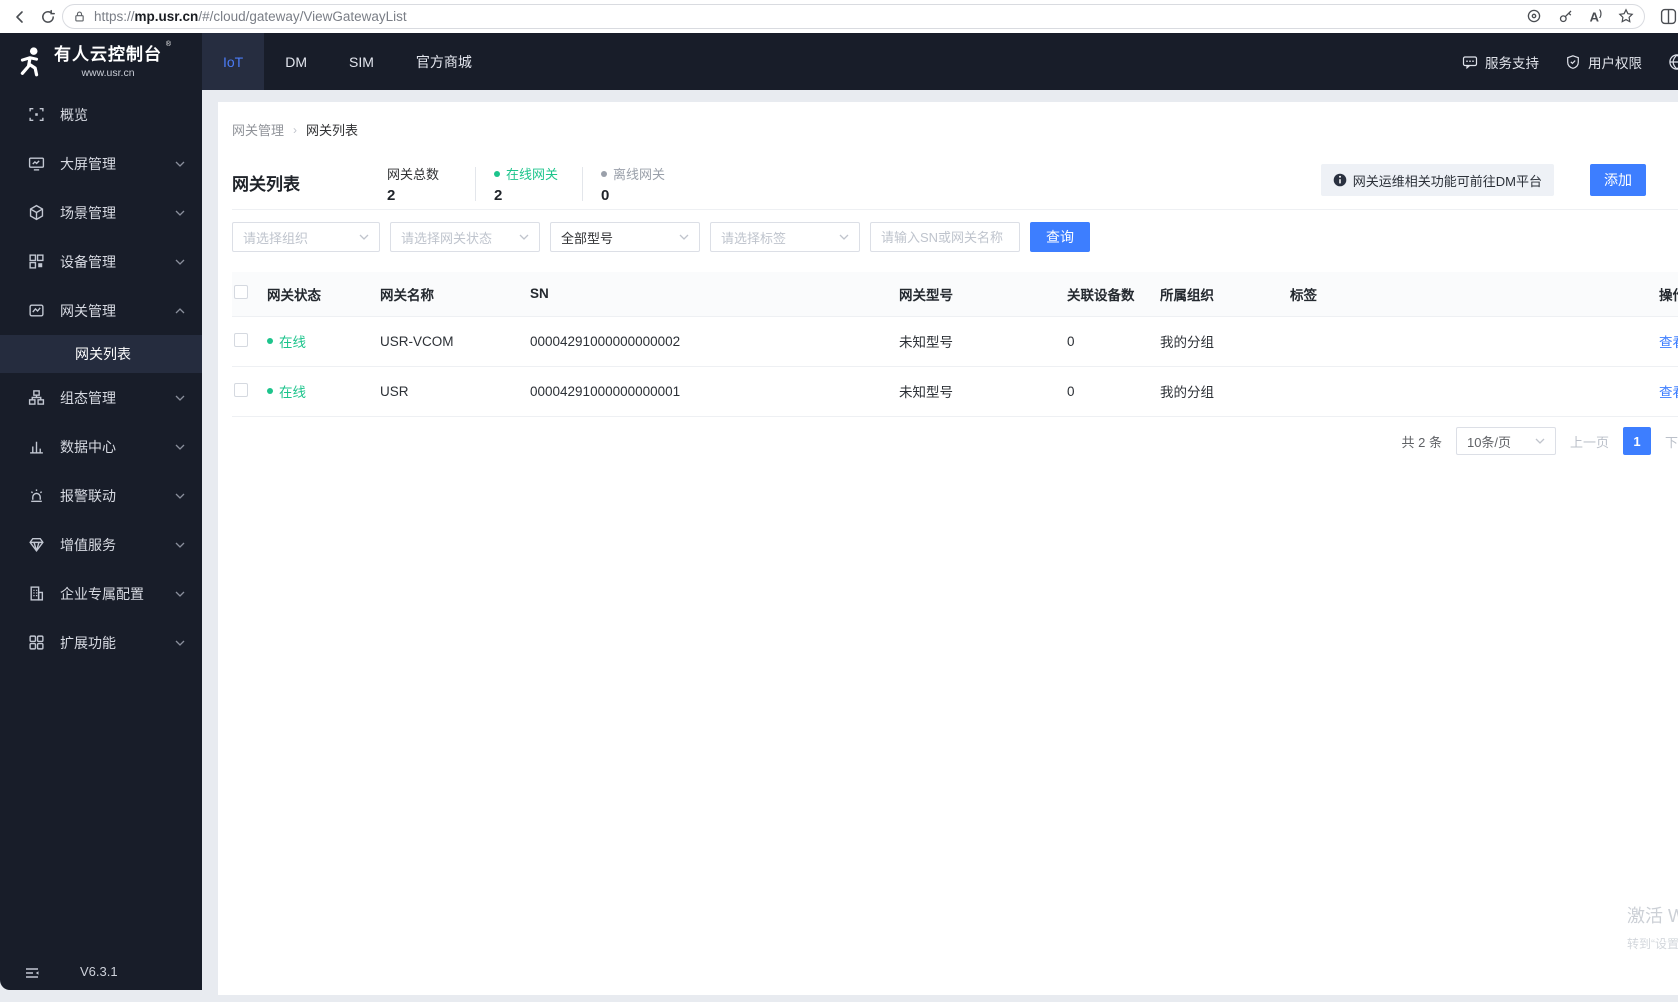 Image resolution: width=1678 pixels, height=1002 pixels. I want to click on gateway-name: USR, so click(453, 391).